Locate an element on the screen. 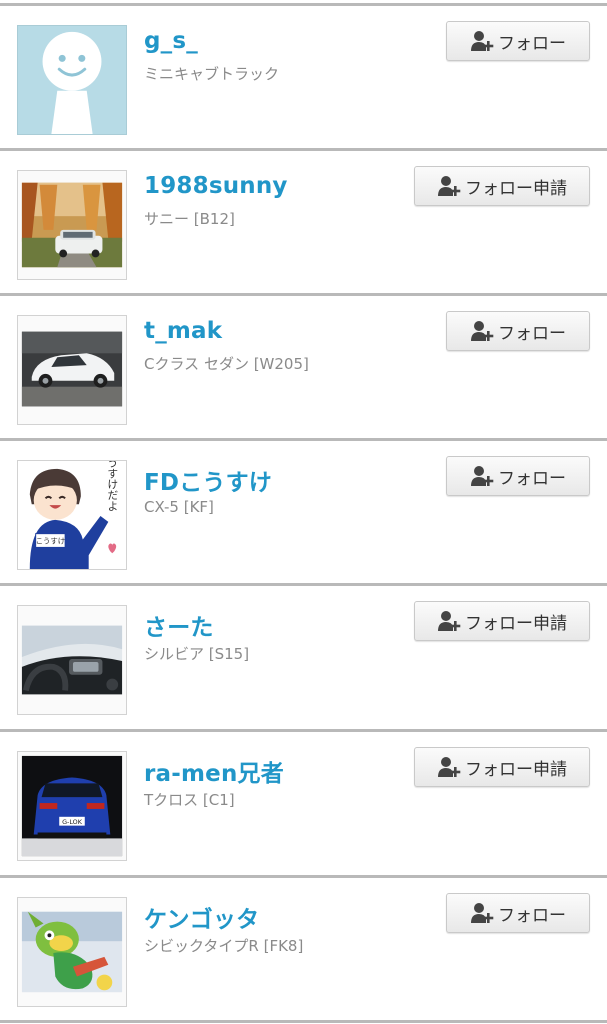  user-row: さーた シルビア [S15] フォロー申請 is located at coordinates (303, 656).